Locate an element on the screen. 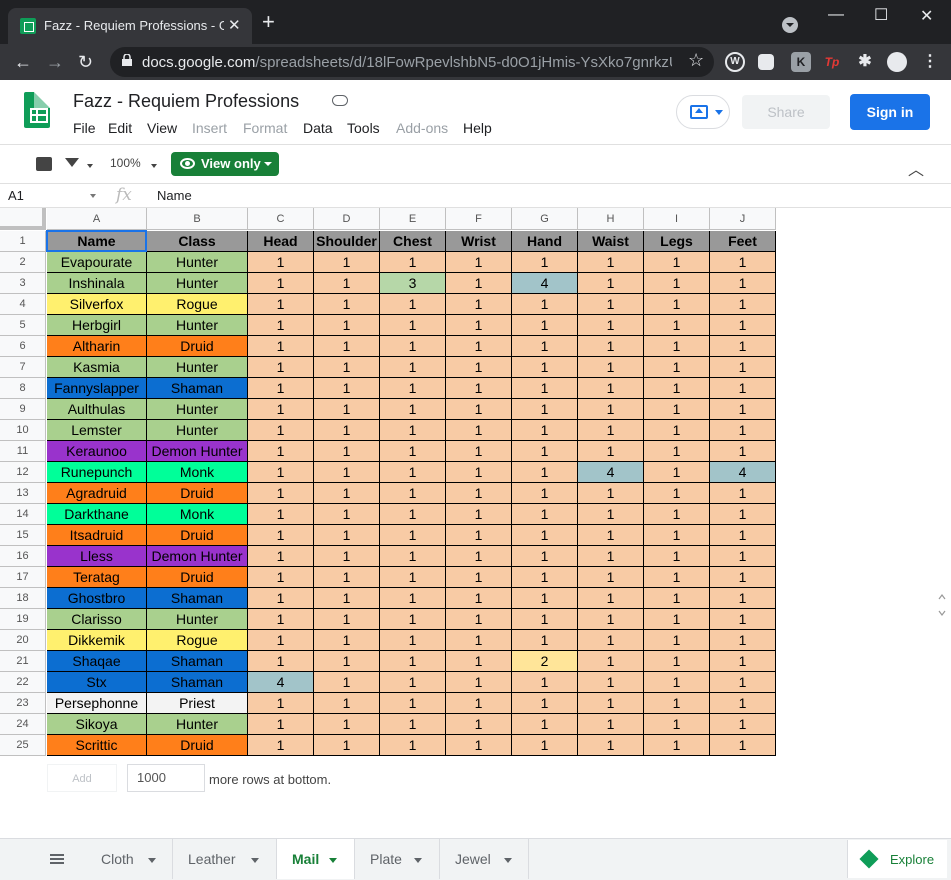 The image size is (951, 880). menu-add-ons: Add-ons is located at coordinates (422, 128).